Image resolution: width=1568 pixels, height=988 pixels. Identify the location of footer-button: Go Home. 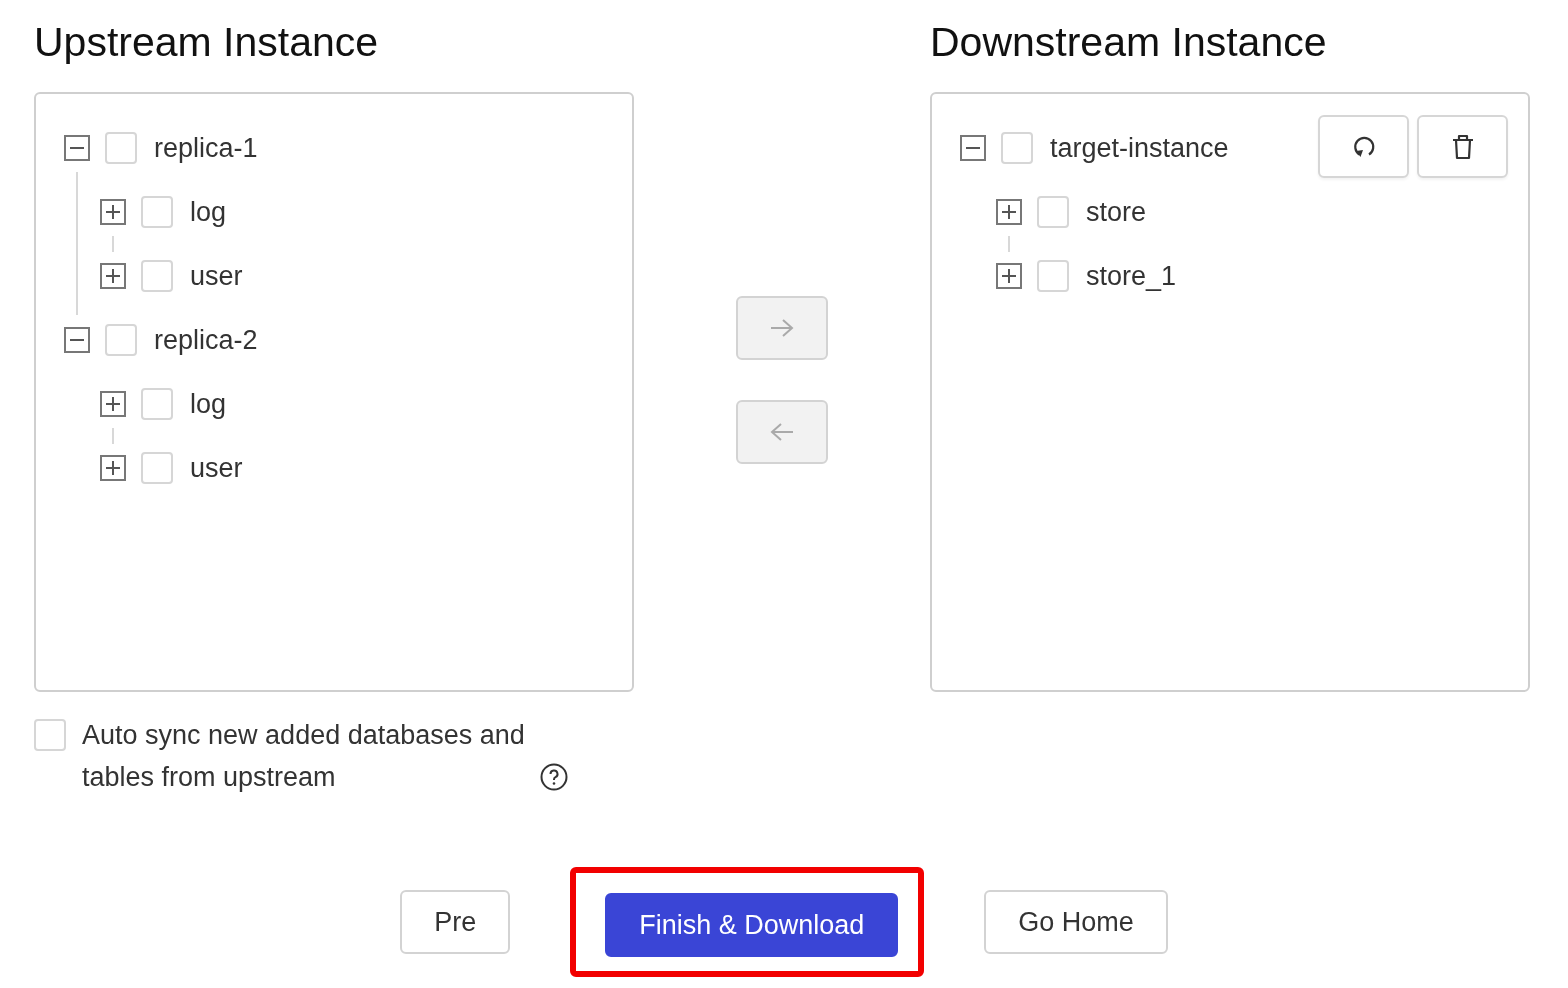
(1076, 922).